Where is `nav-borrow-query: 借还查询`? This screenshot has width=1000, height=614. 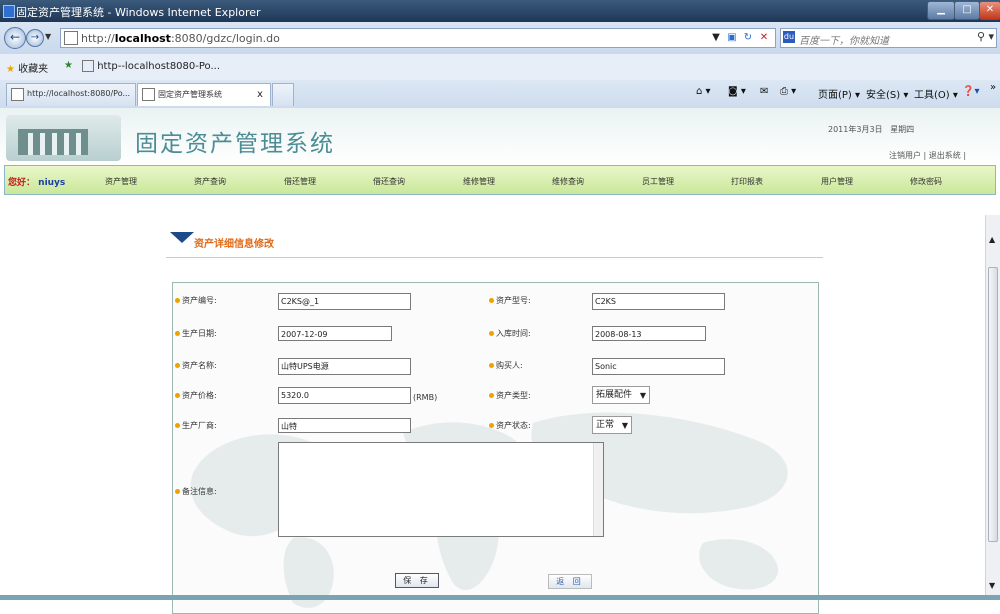 nav-borrow-query: 借还查询 is located at coordinates (389, 181).